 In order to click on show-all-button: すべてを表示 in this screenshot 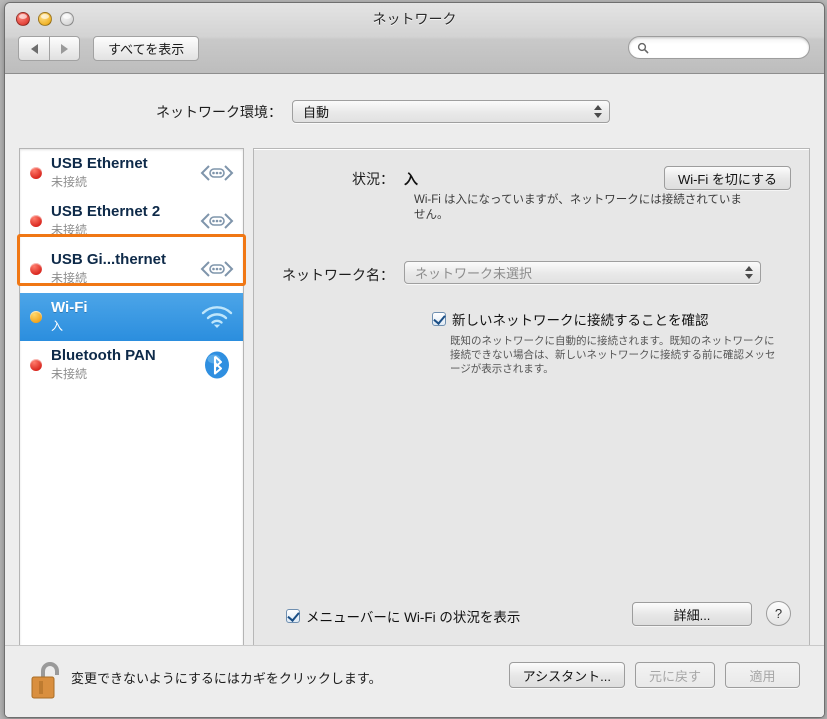, I will do `click(146, 48)`.